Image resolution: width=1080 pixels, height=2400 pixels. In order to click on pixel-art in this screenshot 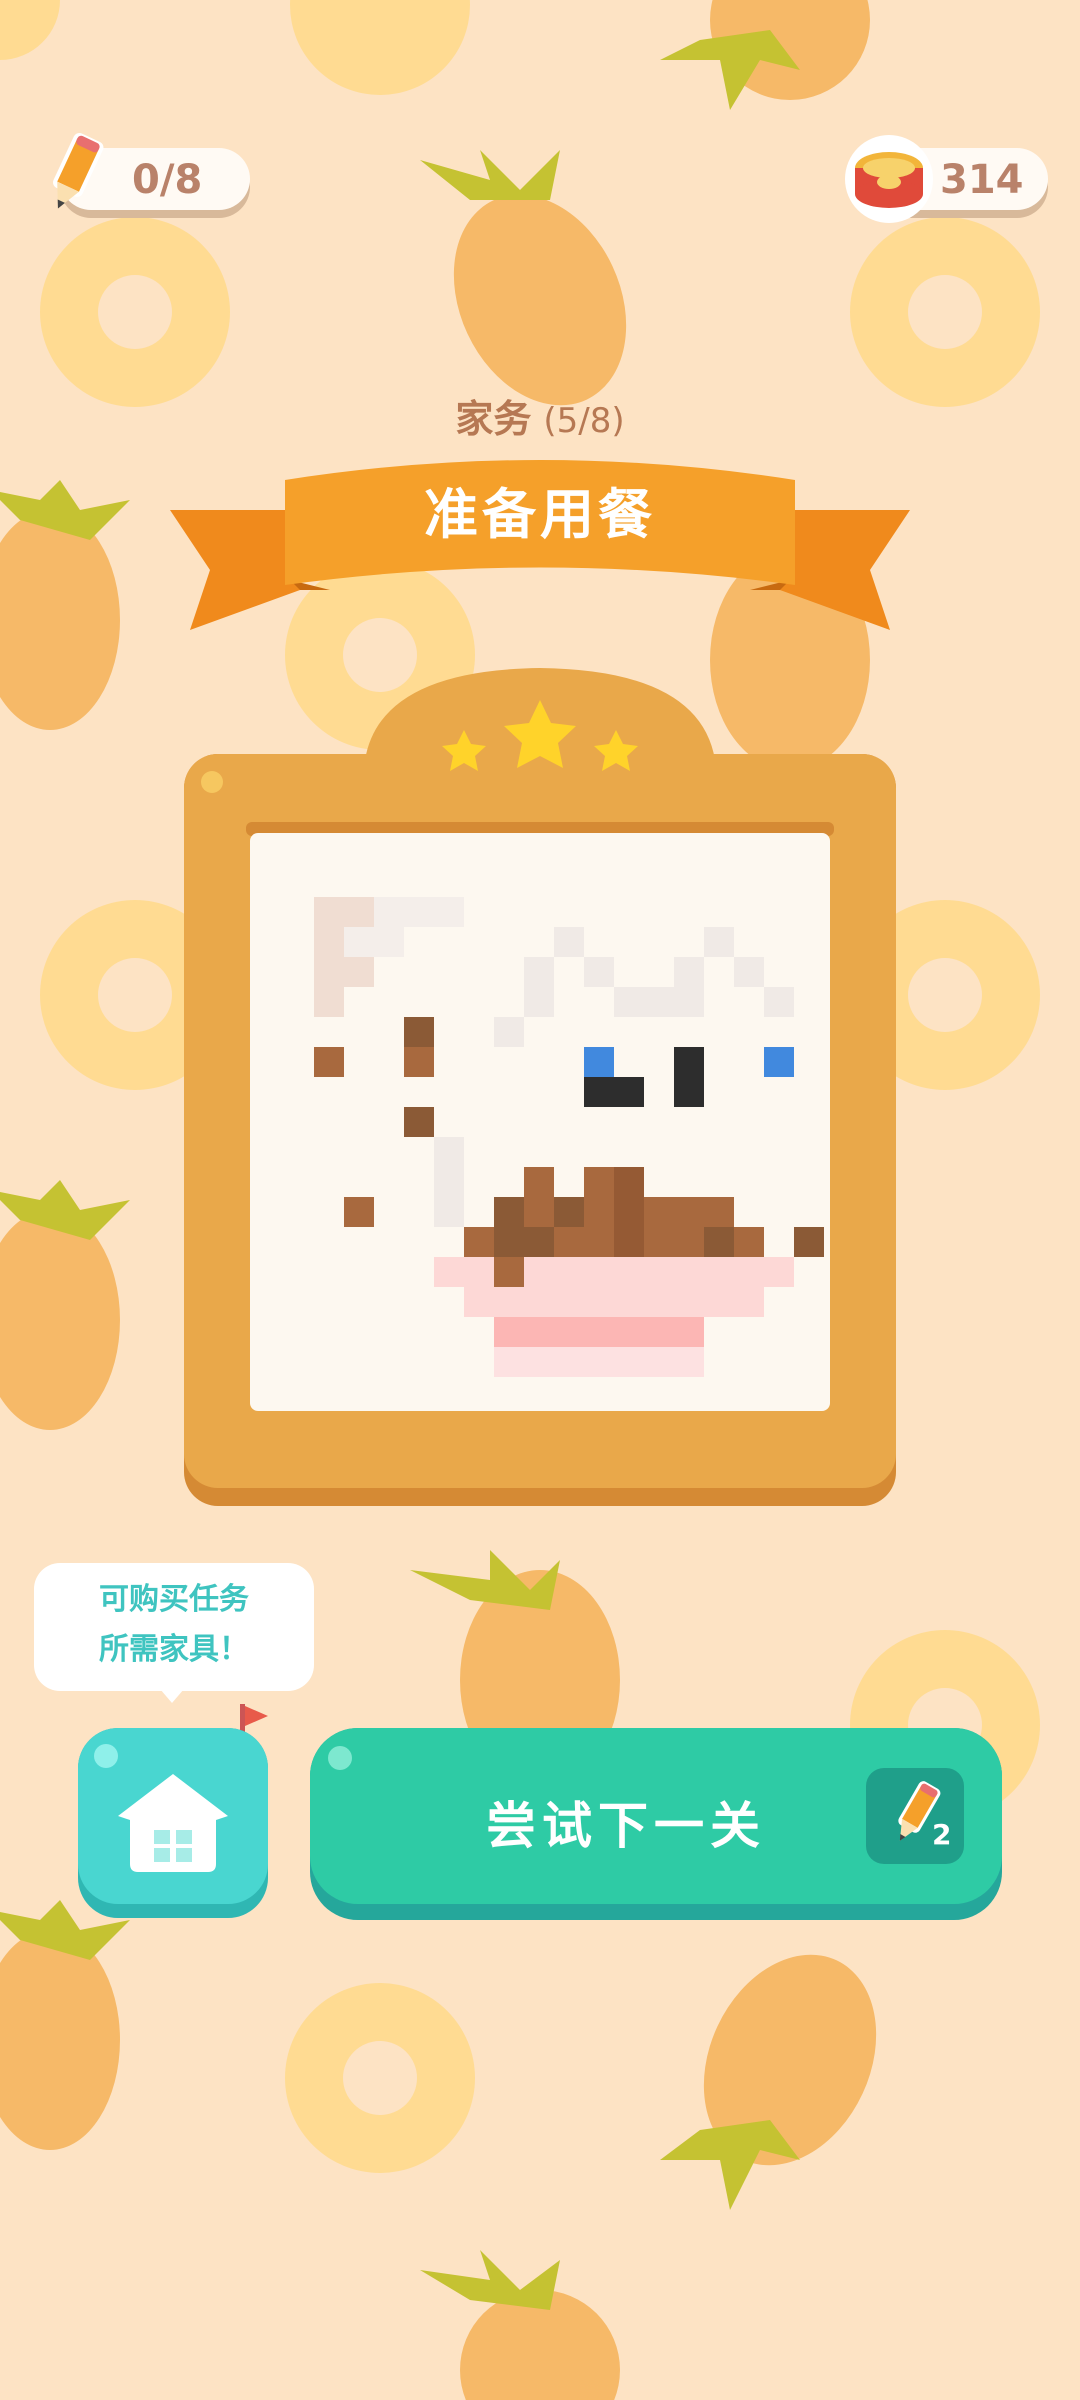, I will do `click(569, 1137)`.